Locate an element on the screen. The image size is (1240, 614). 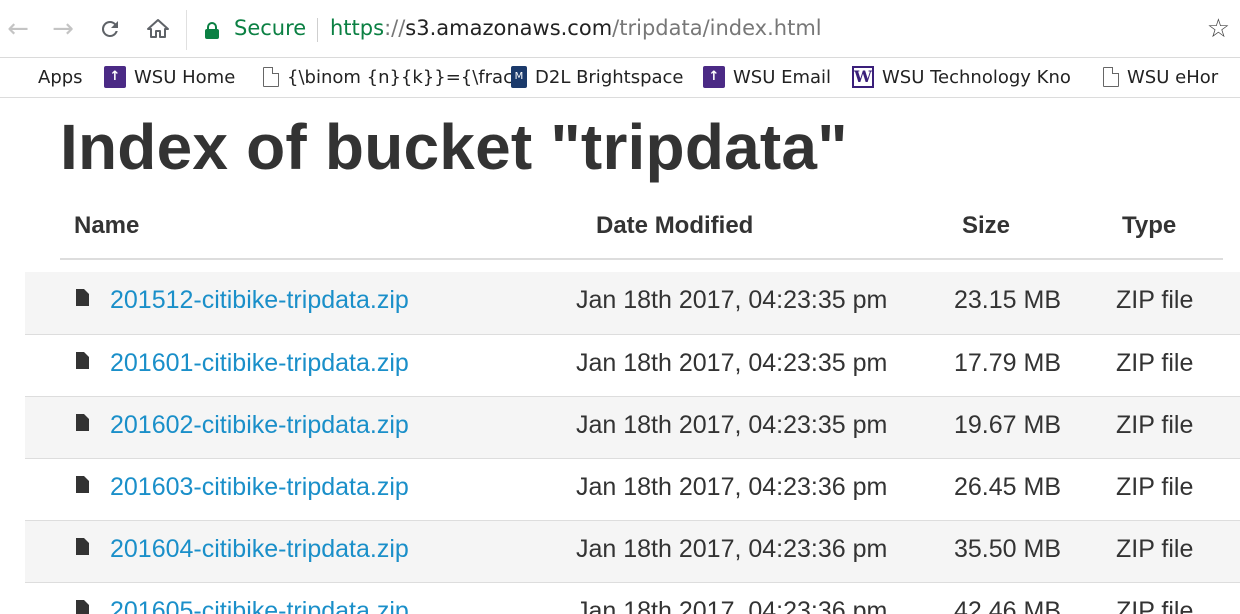
url-path: /tripdata/index.html is located at coordinates (717, 28).